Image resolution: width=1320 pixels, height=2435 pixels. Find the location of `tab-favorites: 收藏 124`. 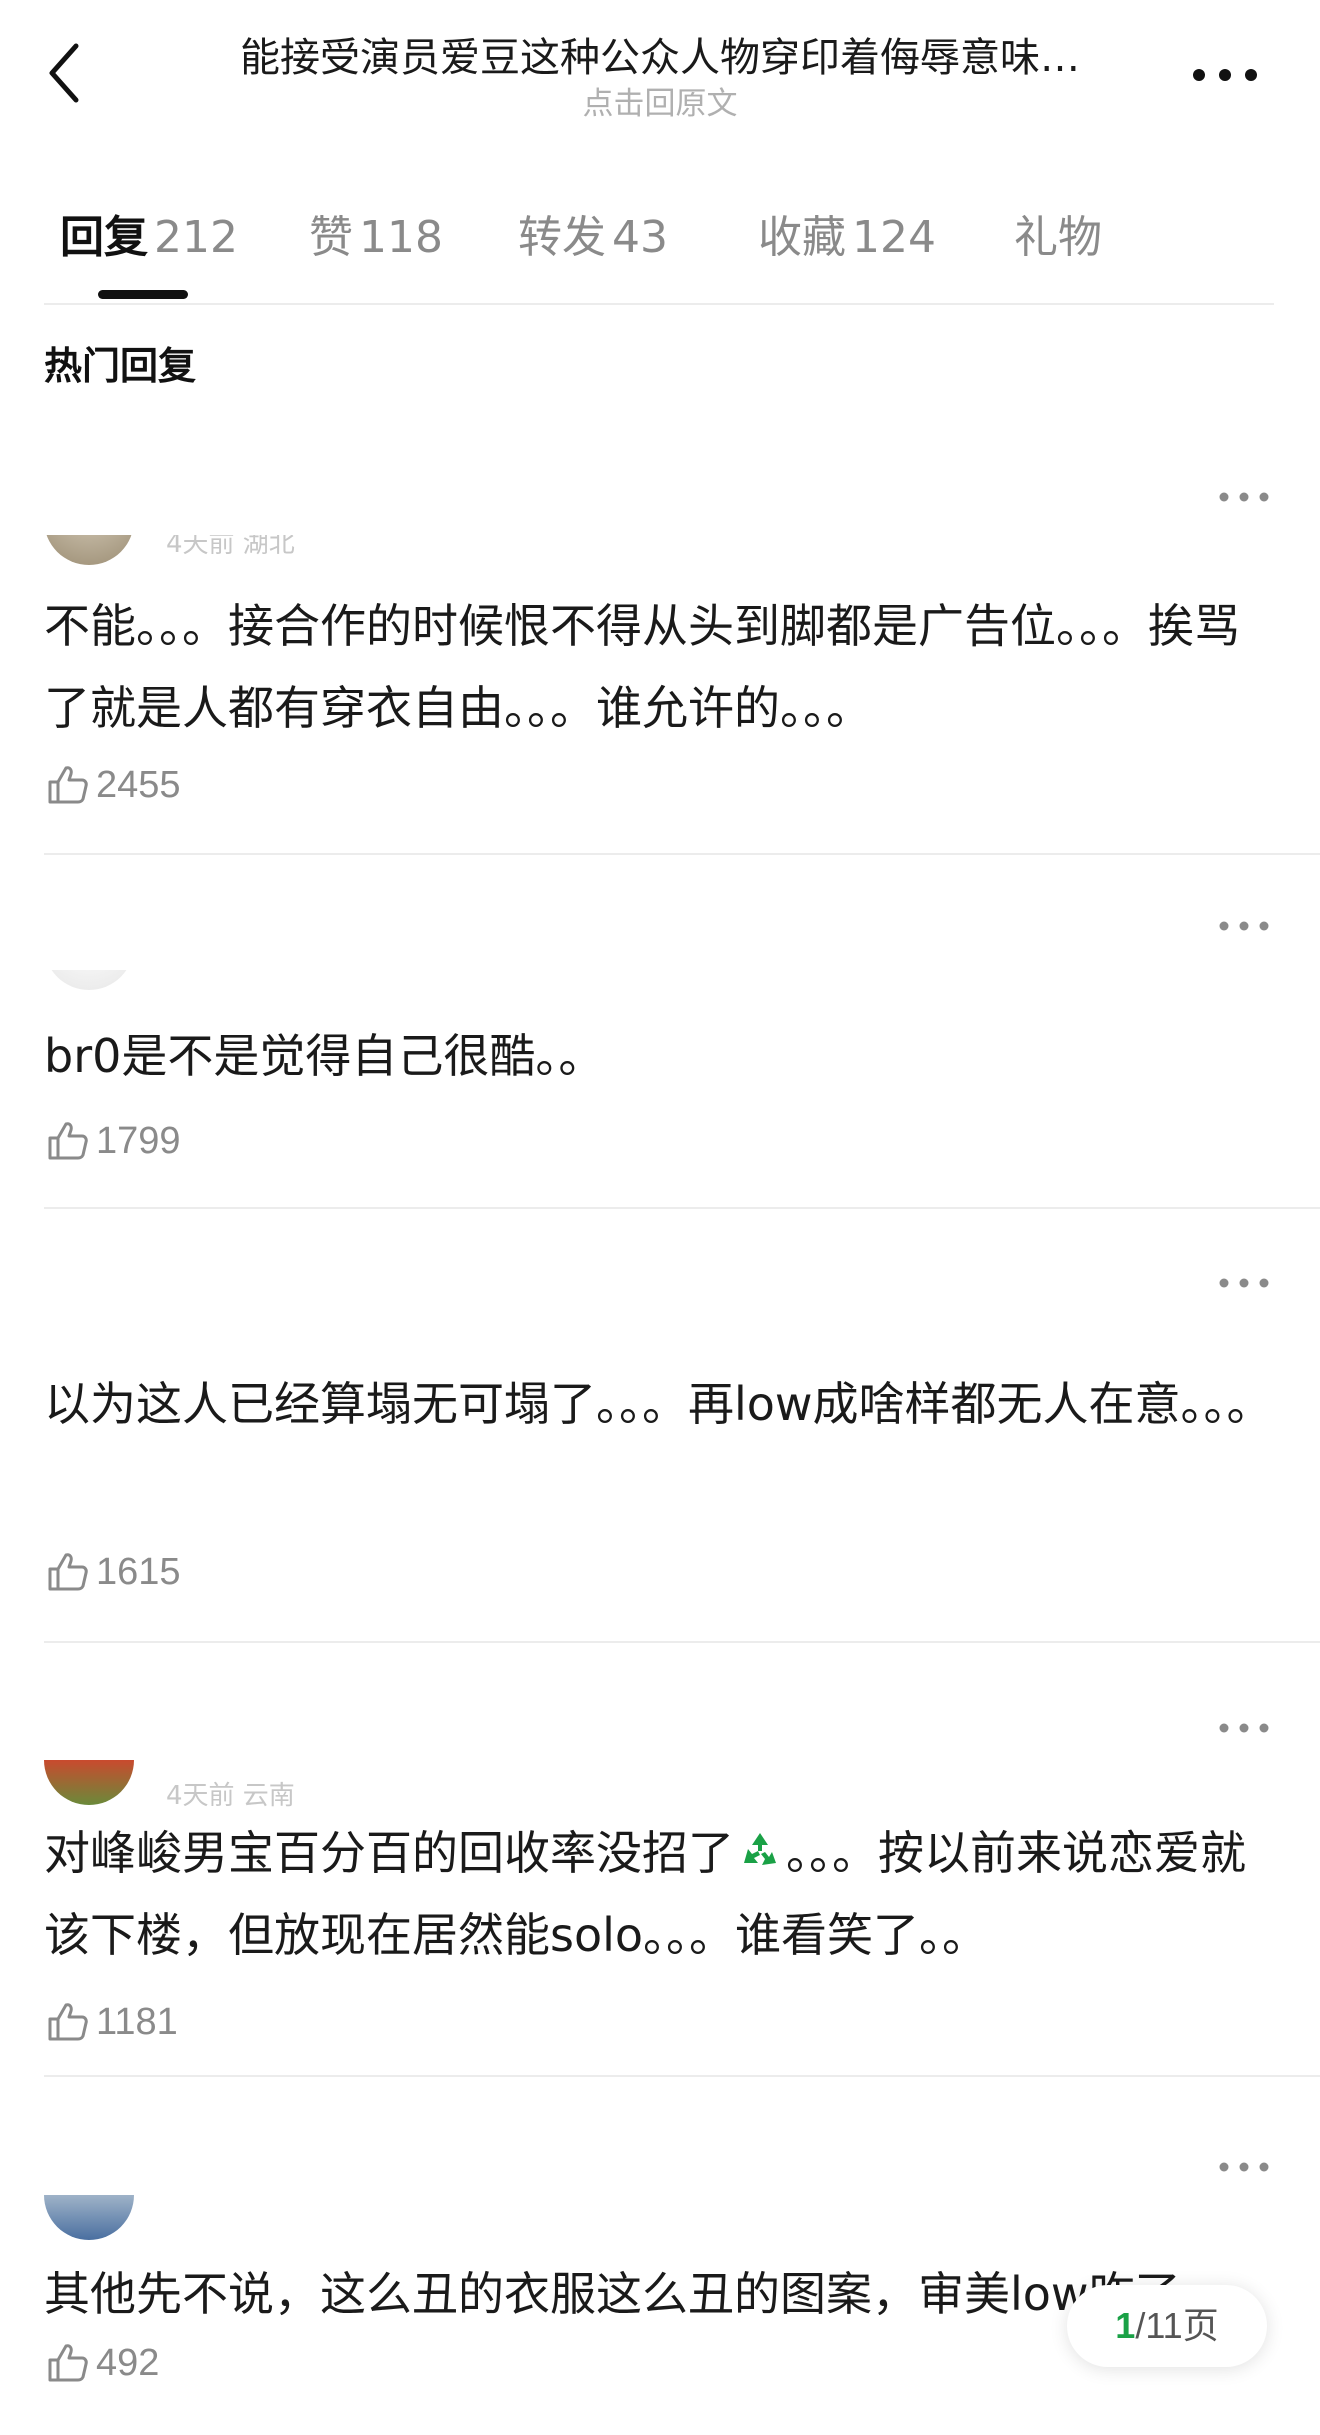

tab-favorites: 收藏 124 is located at coordinates (847, 238).